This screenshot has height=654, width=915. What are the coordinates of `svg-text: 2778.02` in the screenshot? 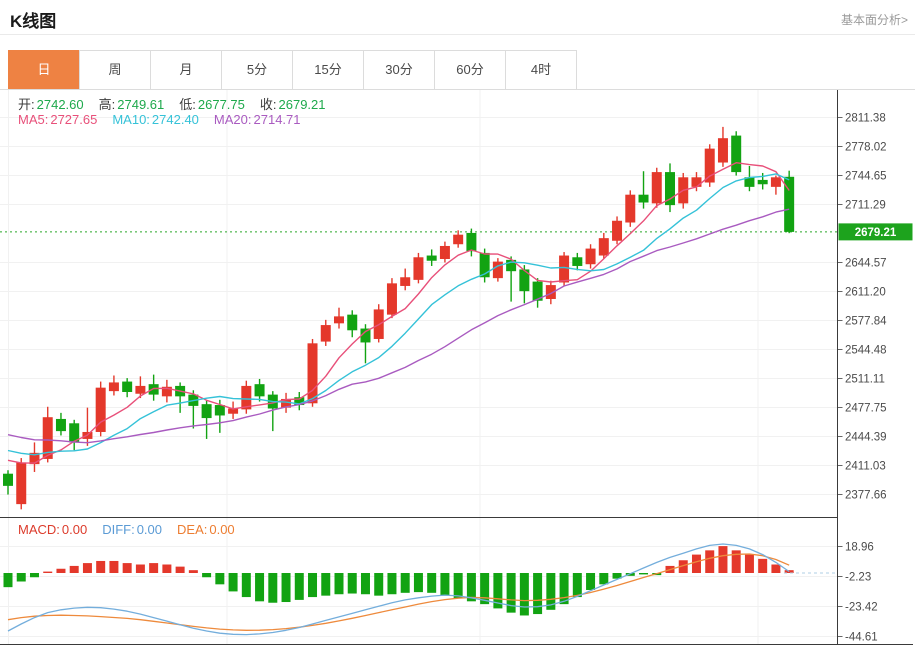 It's located at (866, 148).